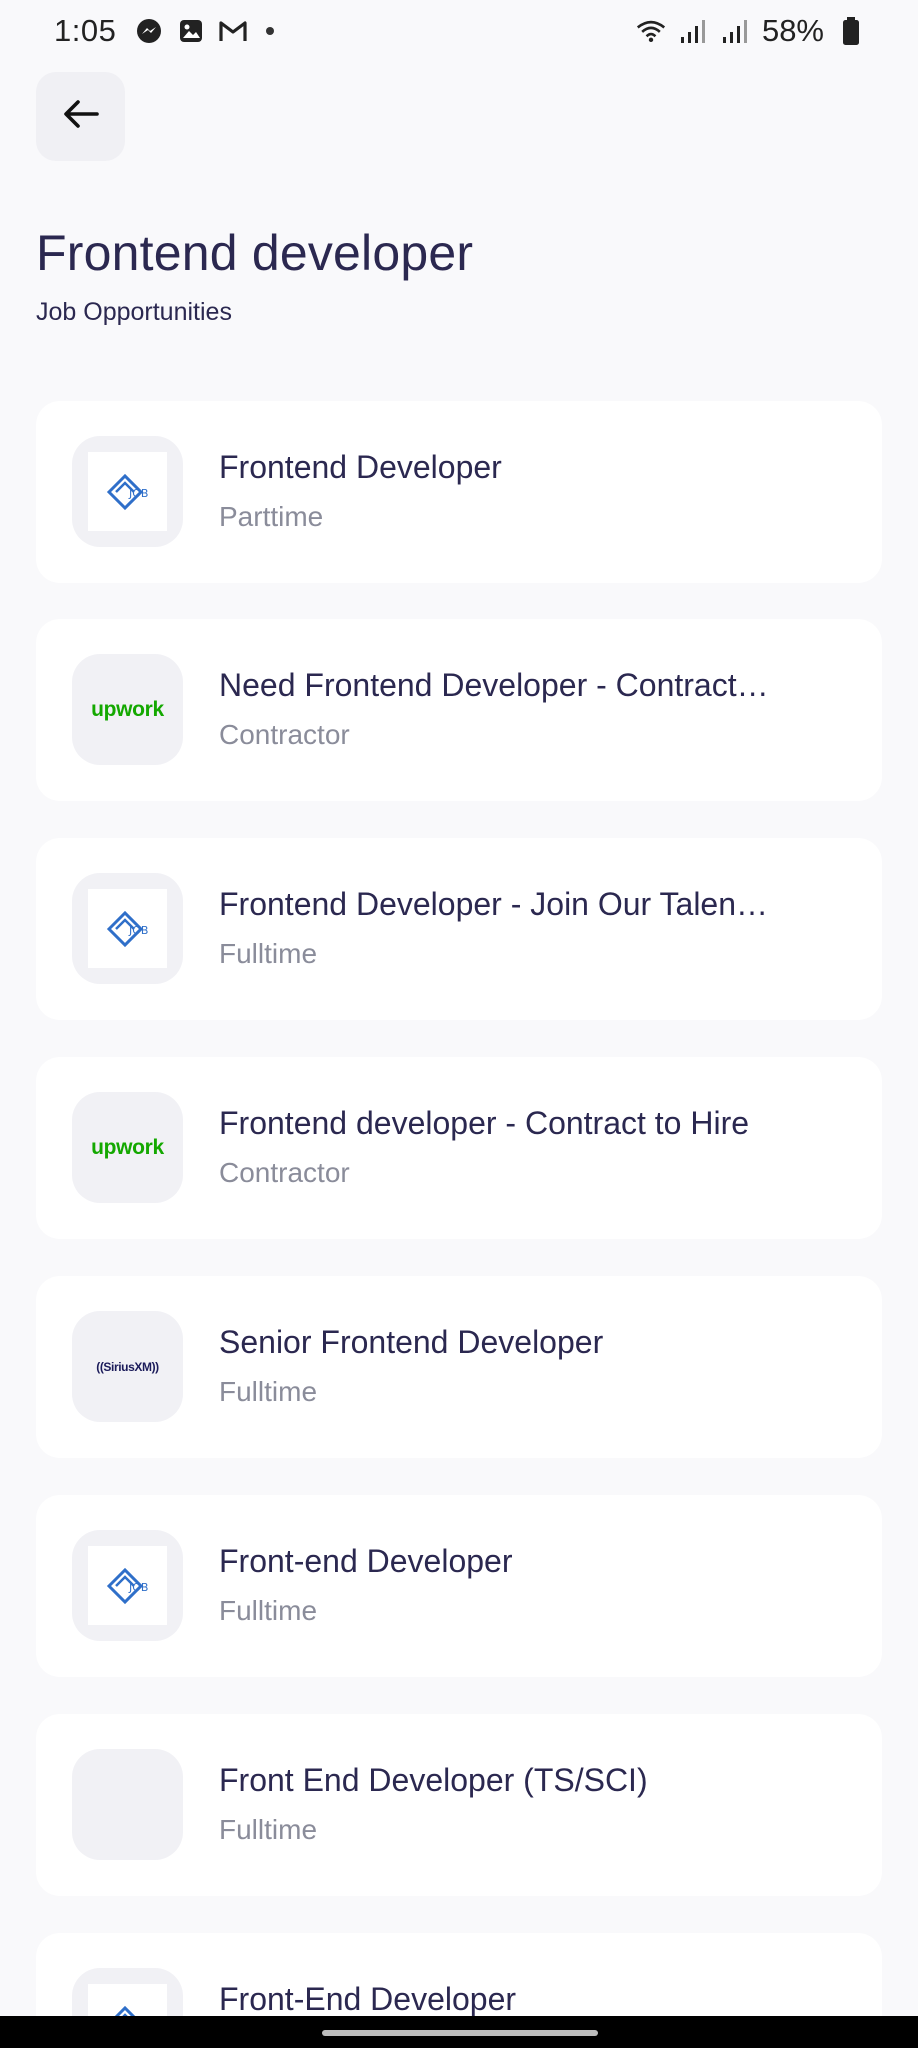 The width and height of the screenshot is (918, 2048). I want to click on gallery-icon, so click(191, 31).